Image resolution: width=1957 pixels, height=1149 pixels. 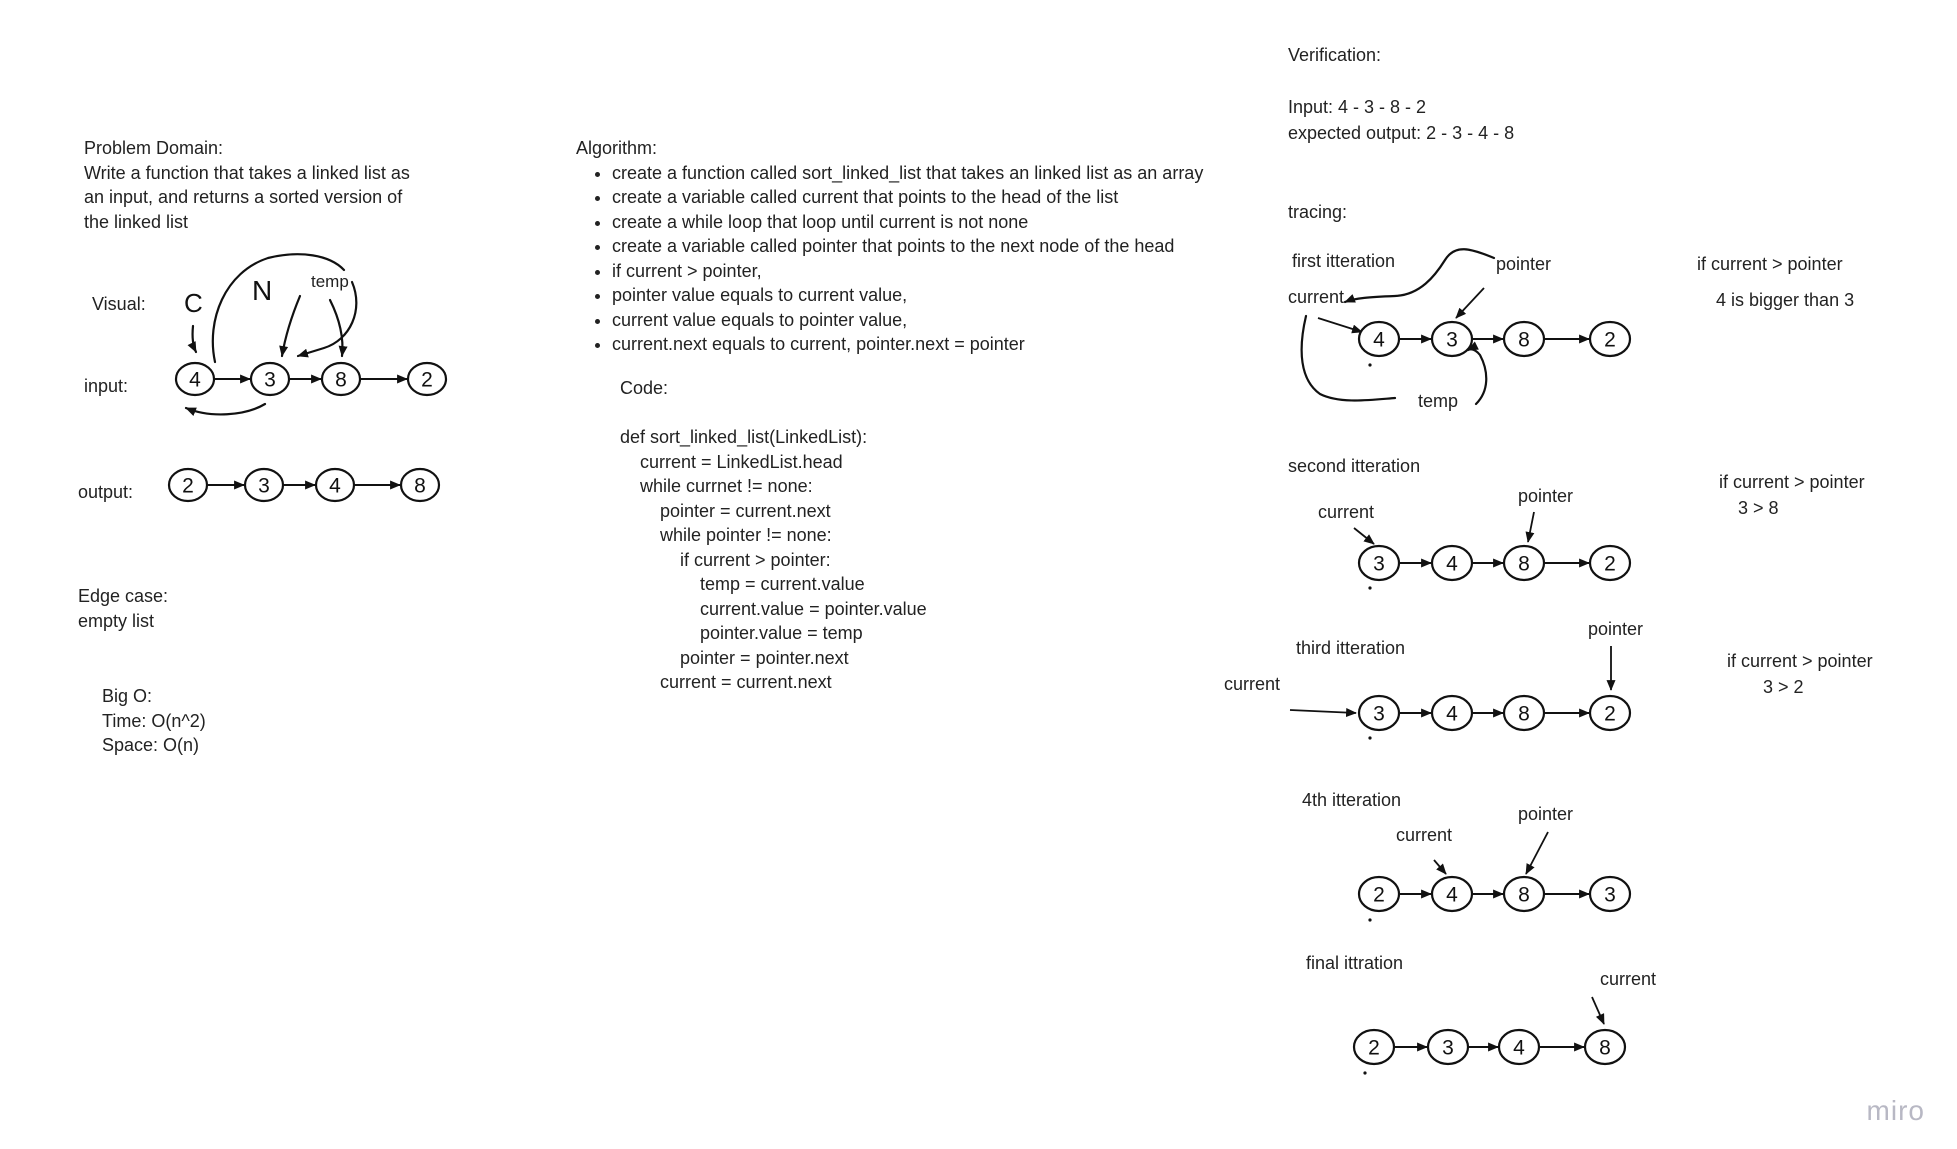 I want to click on iteration-2-pointer-label: pointer, so click(x=1545, y=496).